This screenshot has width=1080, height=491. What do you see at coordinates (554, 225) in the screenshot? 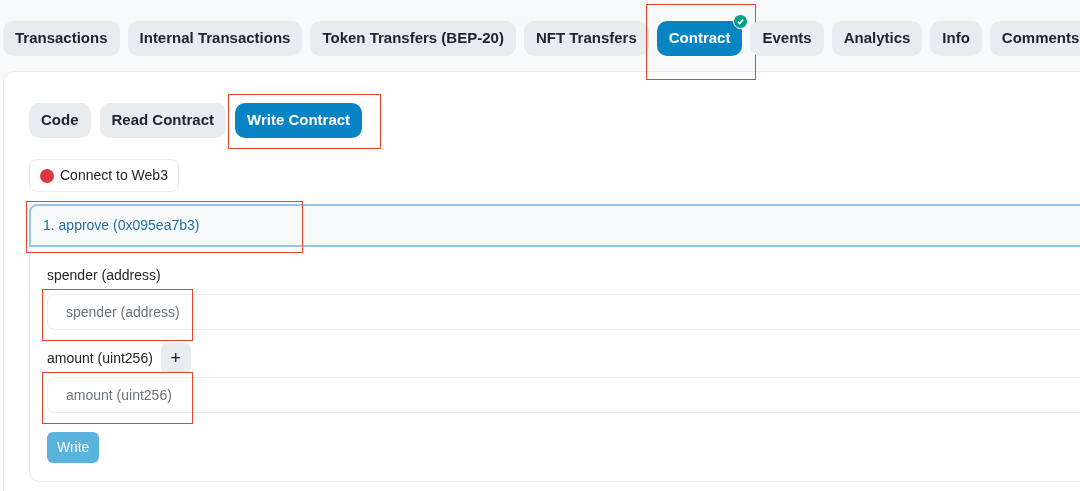
I see `function-header: 1. approve (0x095ea7b3)` at bounding box center [554, 225].